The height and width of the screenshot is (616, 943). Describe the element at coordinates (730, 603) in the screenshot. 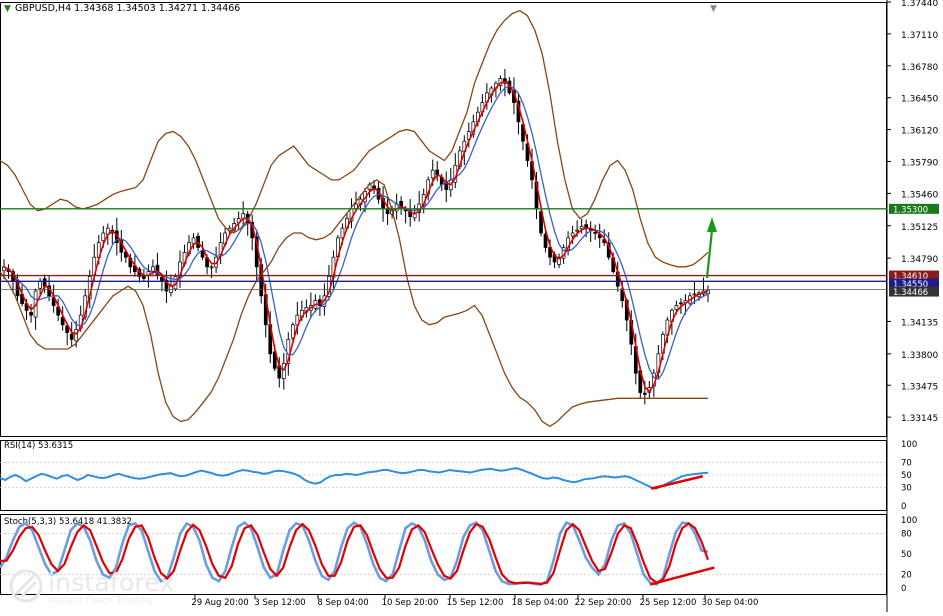

I see `x-tick-label: 30 Sep 04:00` at that location.